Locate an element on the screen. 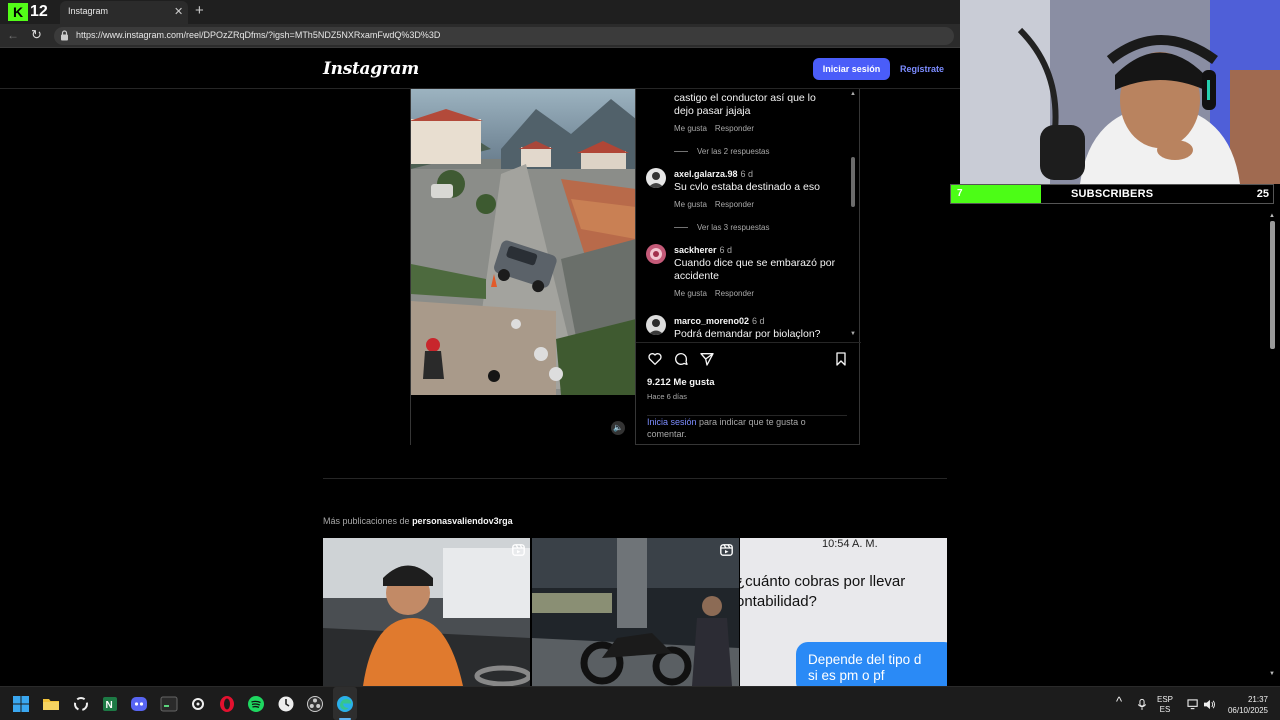 The image size is (1280, 720). network-icon is located at coordinates (1193, 704).